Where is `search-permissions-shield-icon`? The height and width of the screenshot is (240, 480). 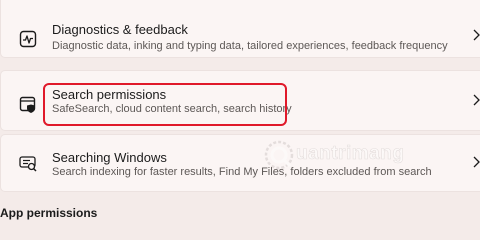 search-permissions-shield-icon is located at coordinates (28, 104).